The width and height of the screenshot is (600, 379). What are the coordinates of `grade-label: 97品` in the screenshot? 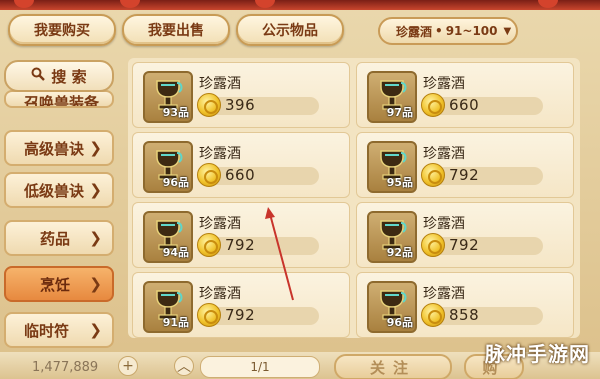 It's located at (399, 112).